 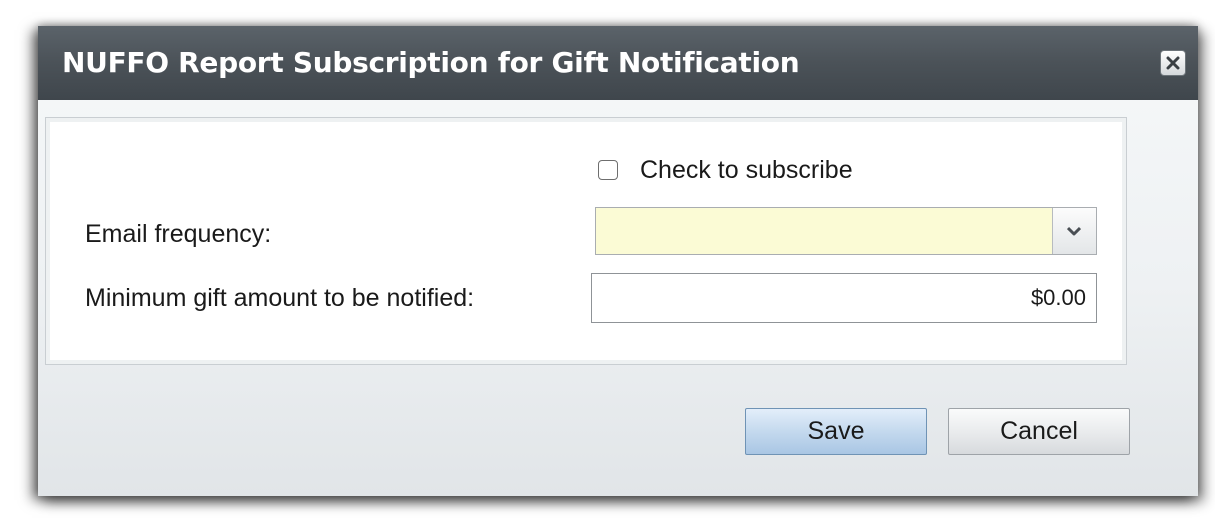 What do you see at coordinates (608, 170) in the screenshot?
I see `subscribe-checkbox` at bounding box center [608, 170].